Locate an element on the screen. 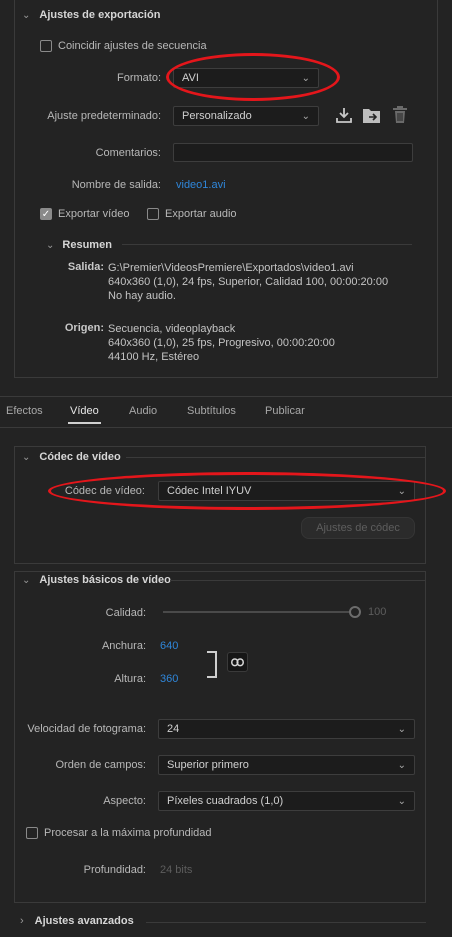 The width and height of the screenshot is (452, 937). summary-header: ⌄ Resumen is located at coordinates (79, 245).